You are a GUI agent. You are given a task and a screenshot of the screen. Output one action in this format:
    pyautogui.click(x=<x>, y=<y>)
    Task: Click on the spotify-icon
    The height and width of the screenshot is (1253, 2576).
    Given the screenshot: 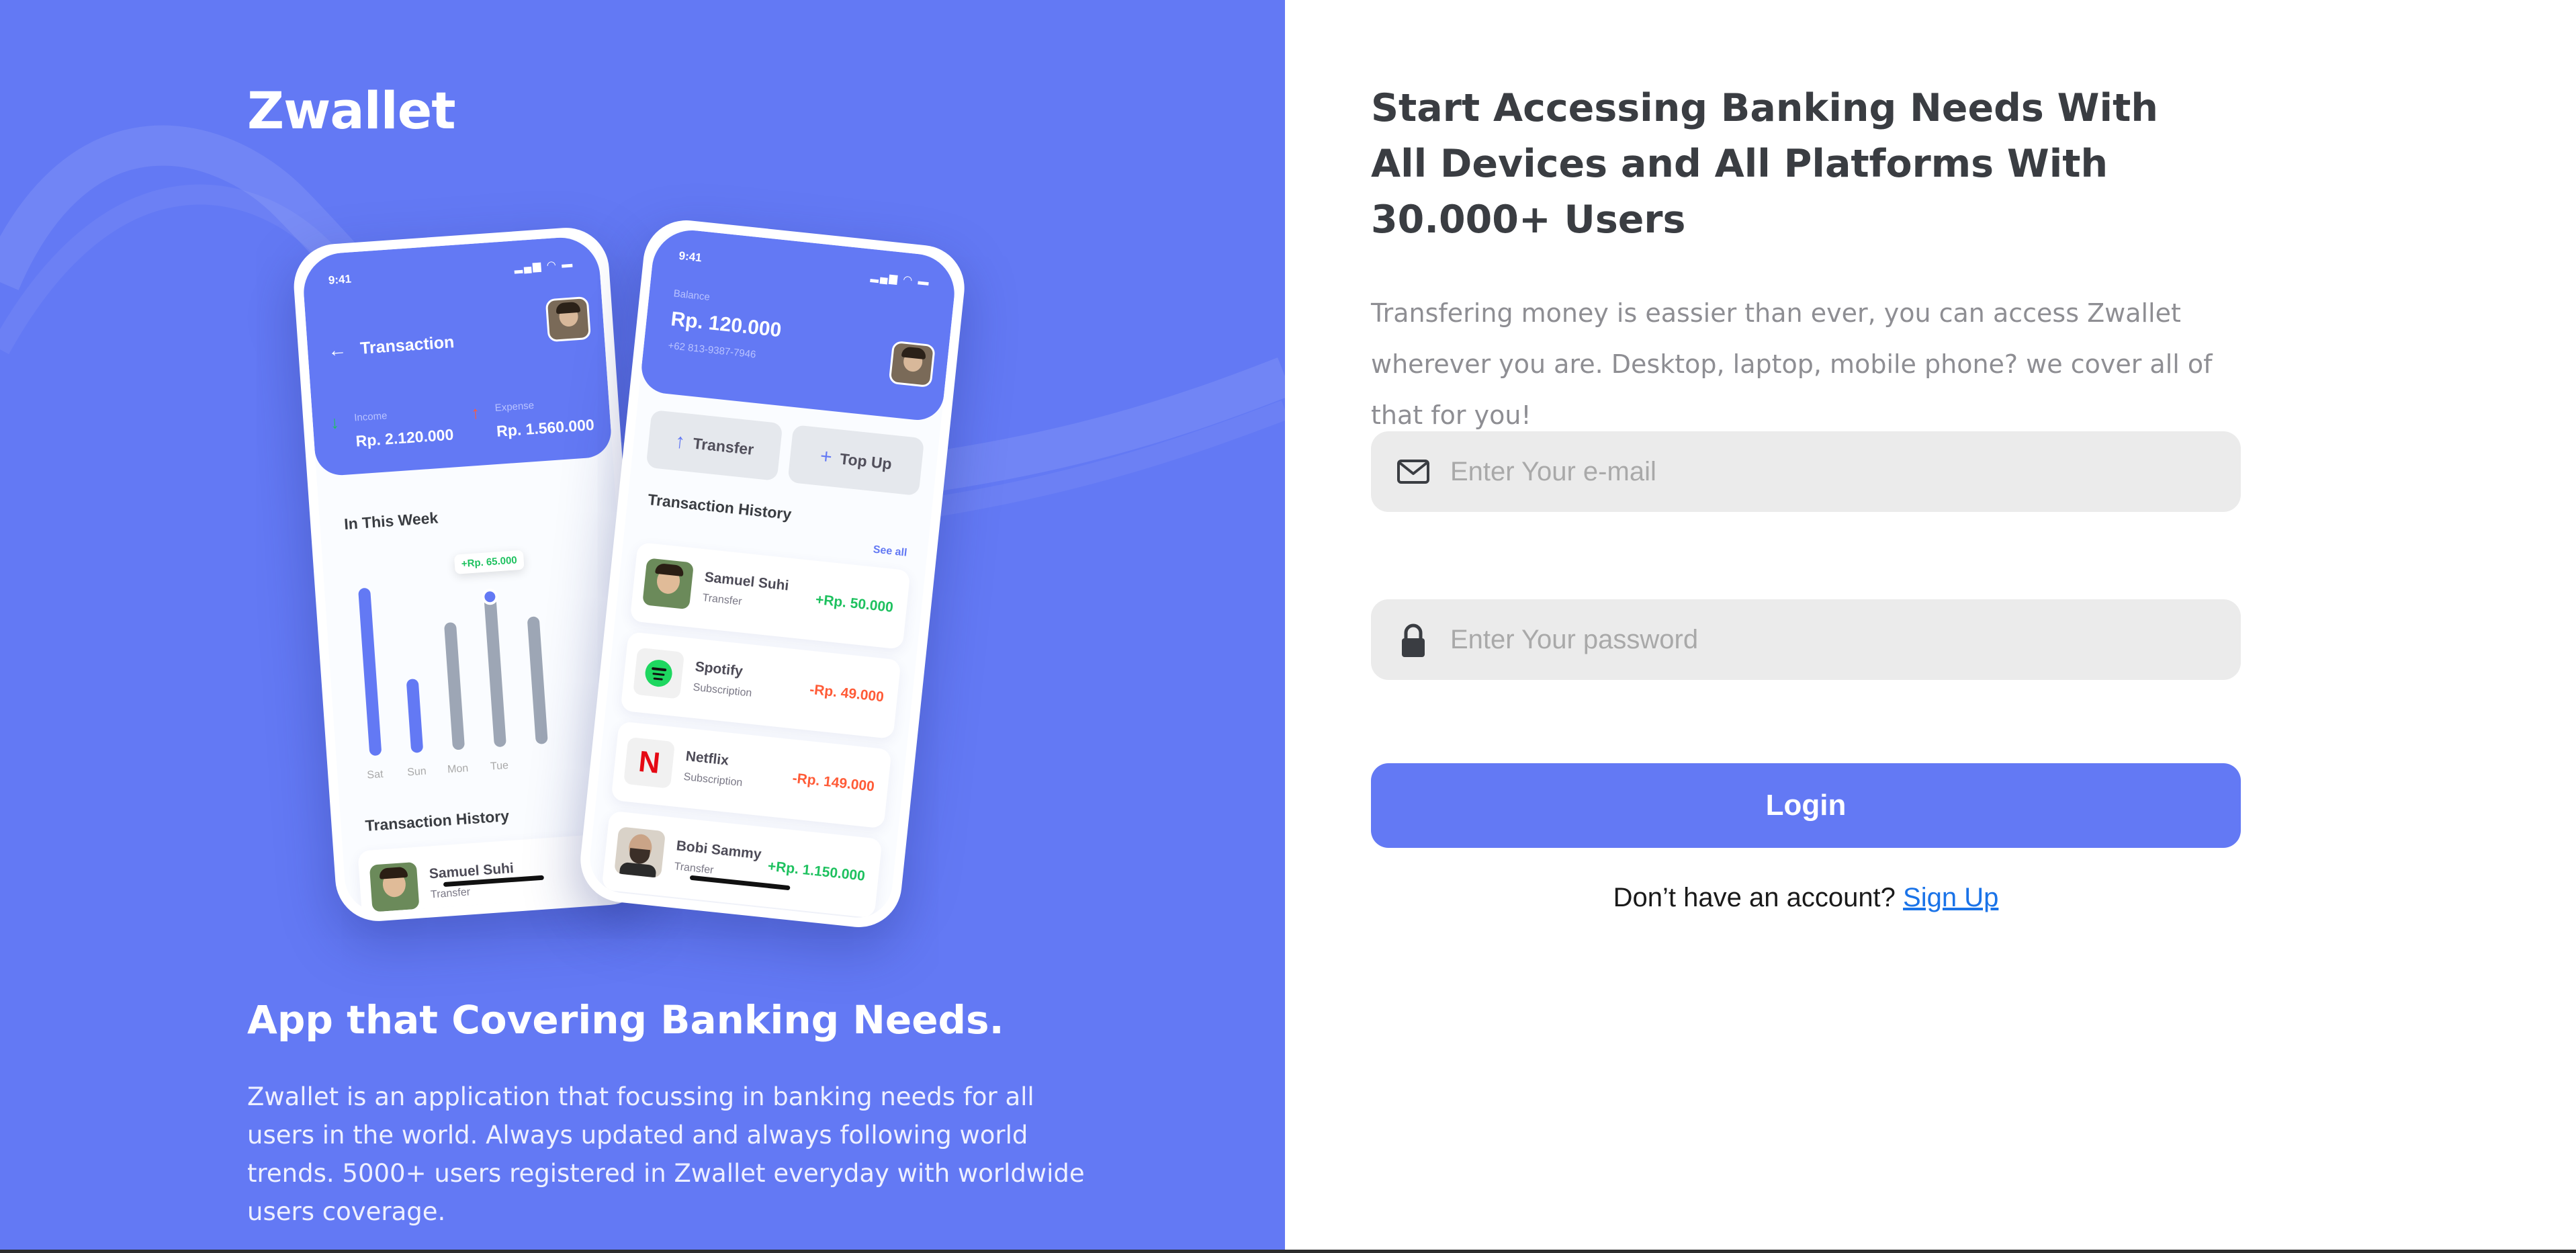 What is the action you would take?
    pyautogui.click(x=659, y=673)
    